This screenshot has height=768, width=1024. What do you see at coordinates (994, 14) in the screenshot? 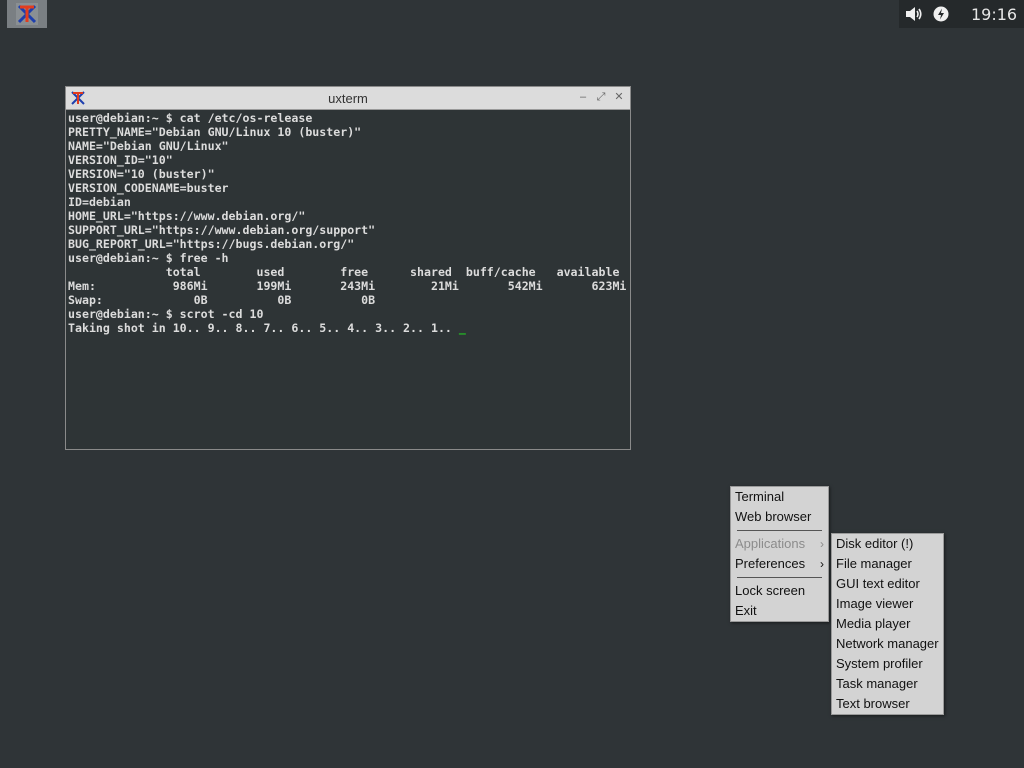
I see `clock: 19:16` at bounding box center [994, 14].